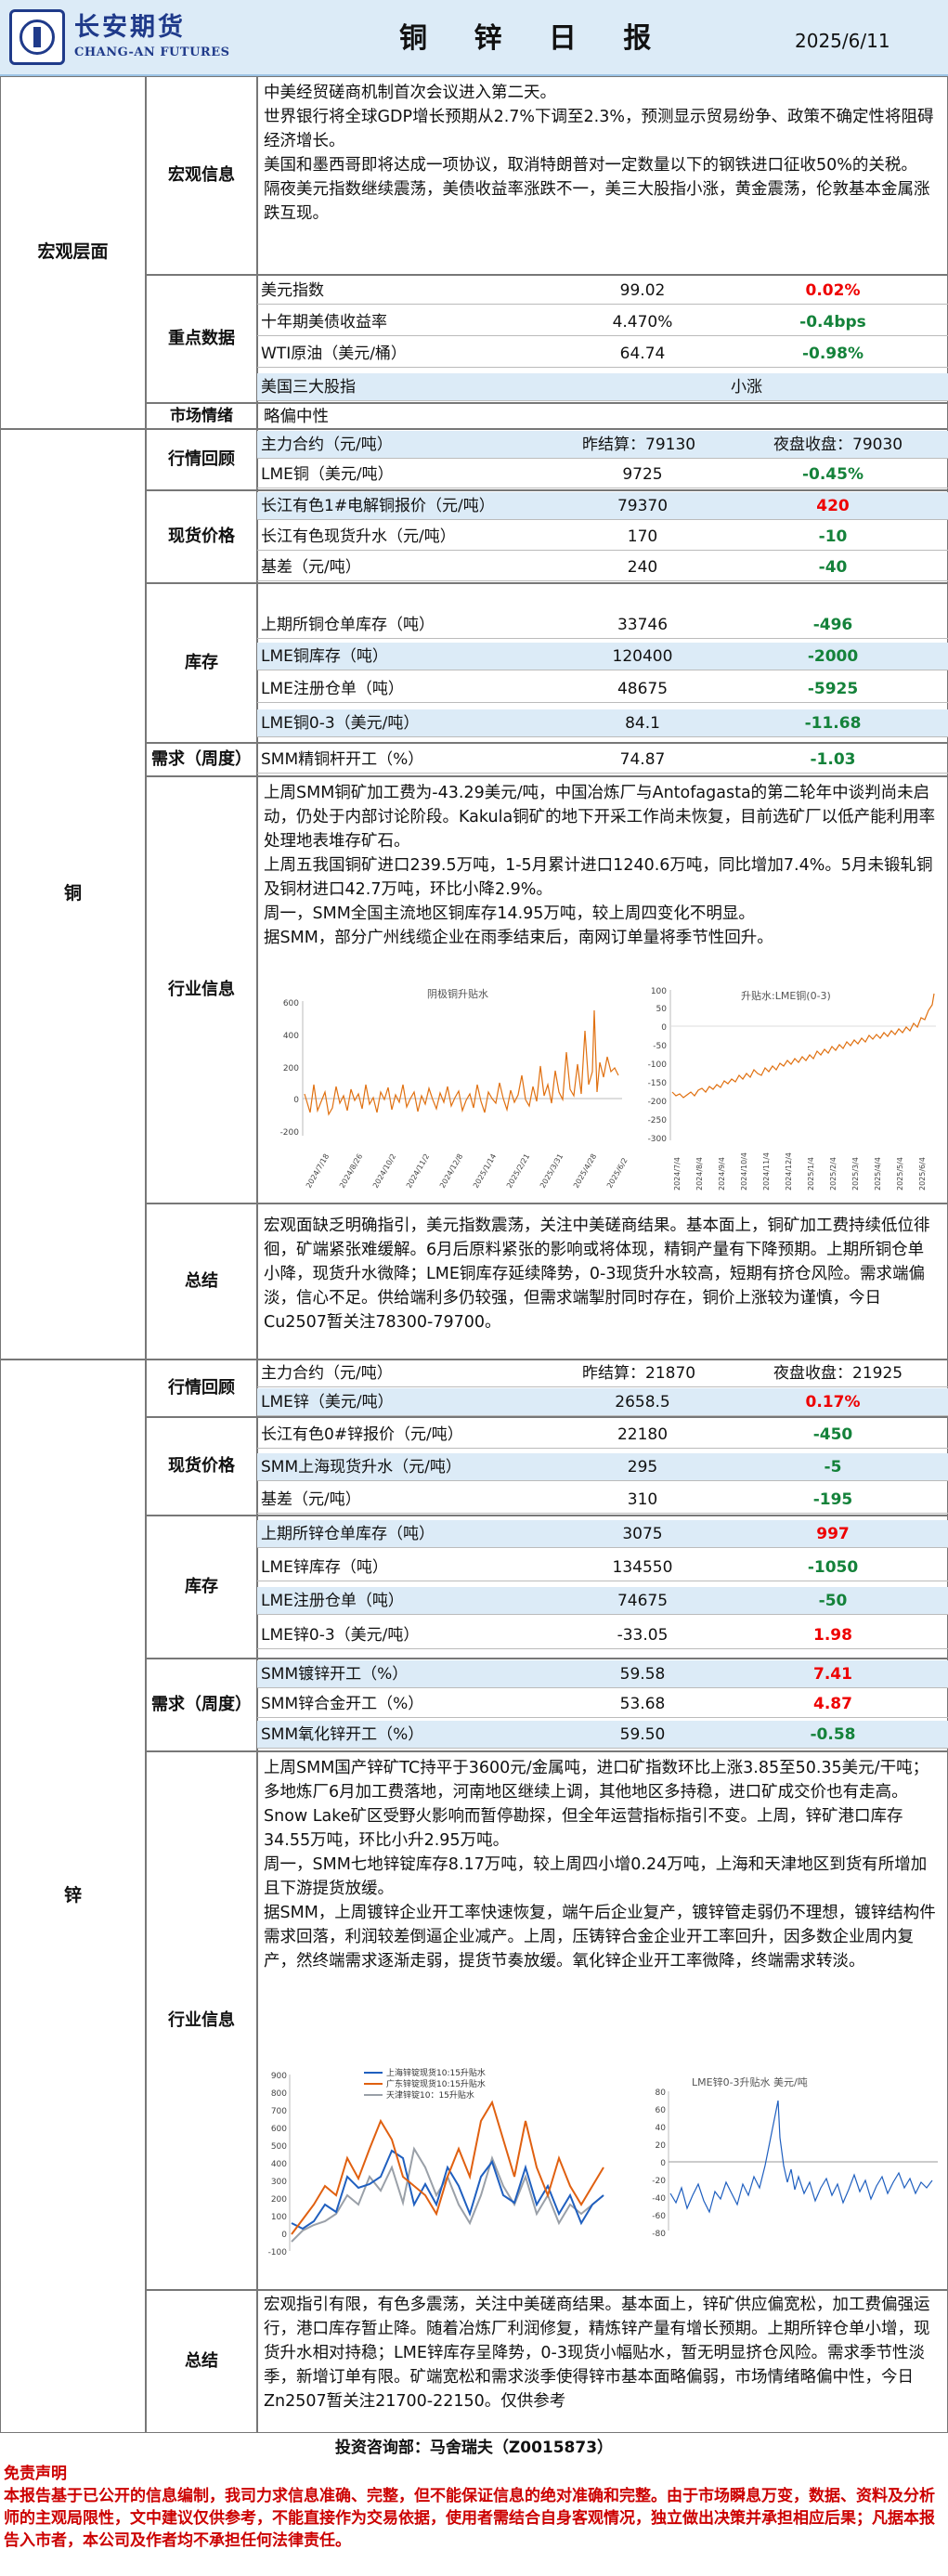  I want to click on row-label: 美元指数, so click(292, 290).